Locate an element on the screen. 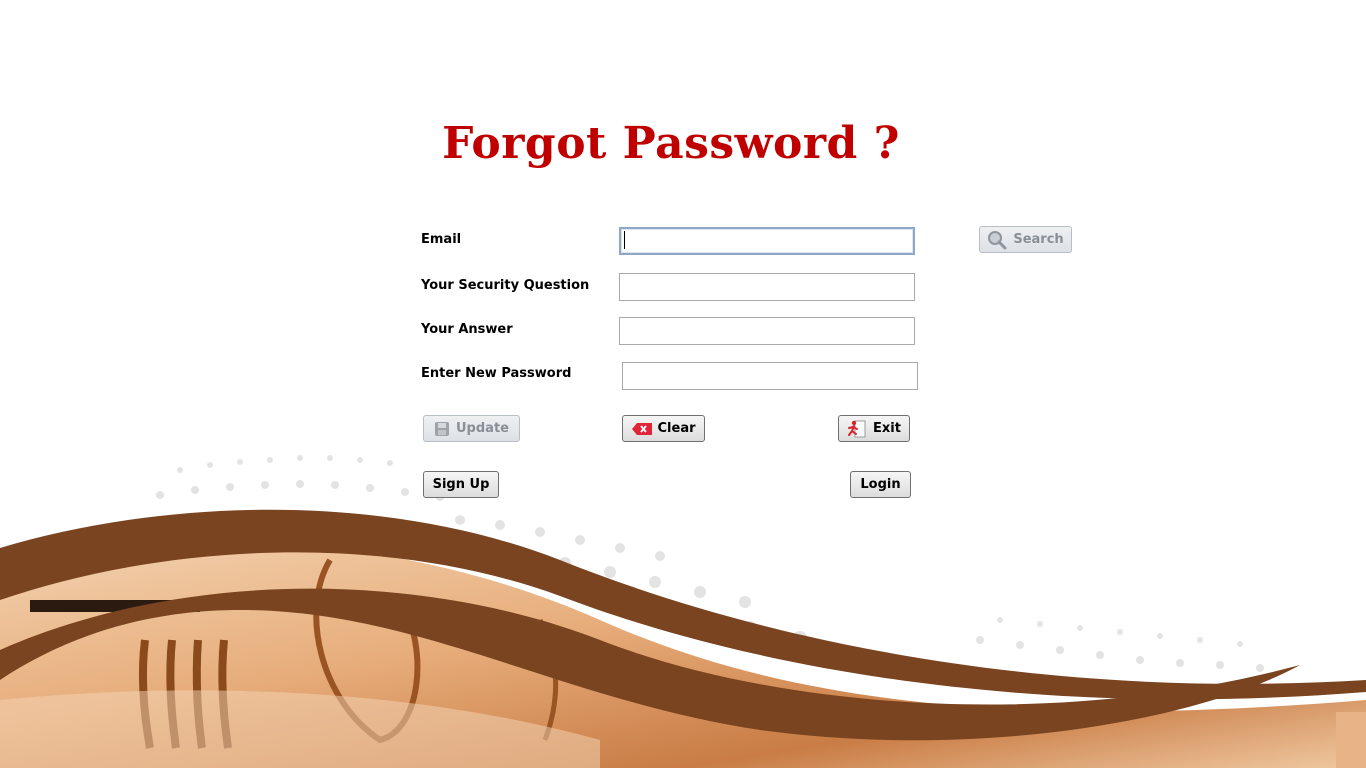  signup-button: Sign Up is located at coordinates (461, 484).